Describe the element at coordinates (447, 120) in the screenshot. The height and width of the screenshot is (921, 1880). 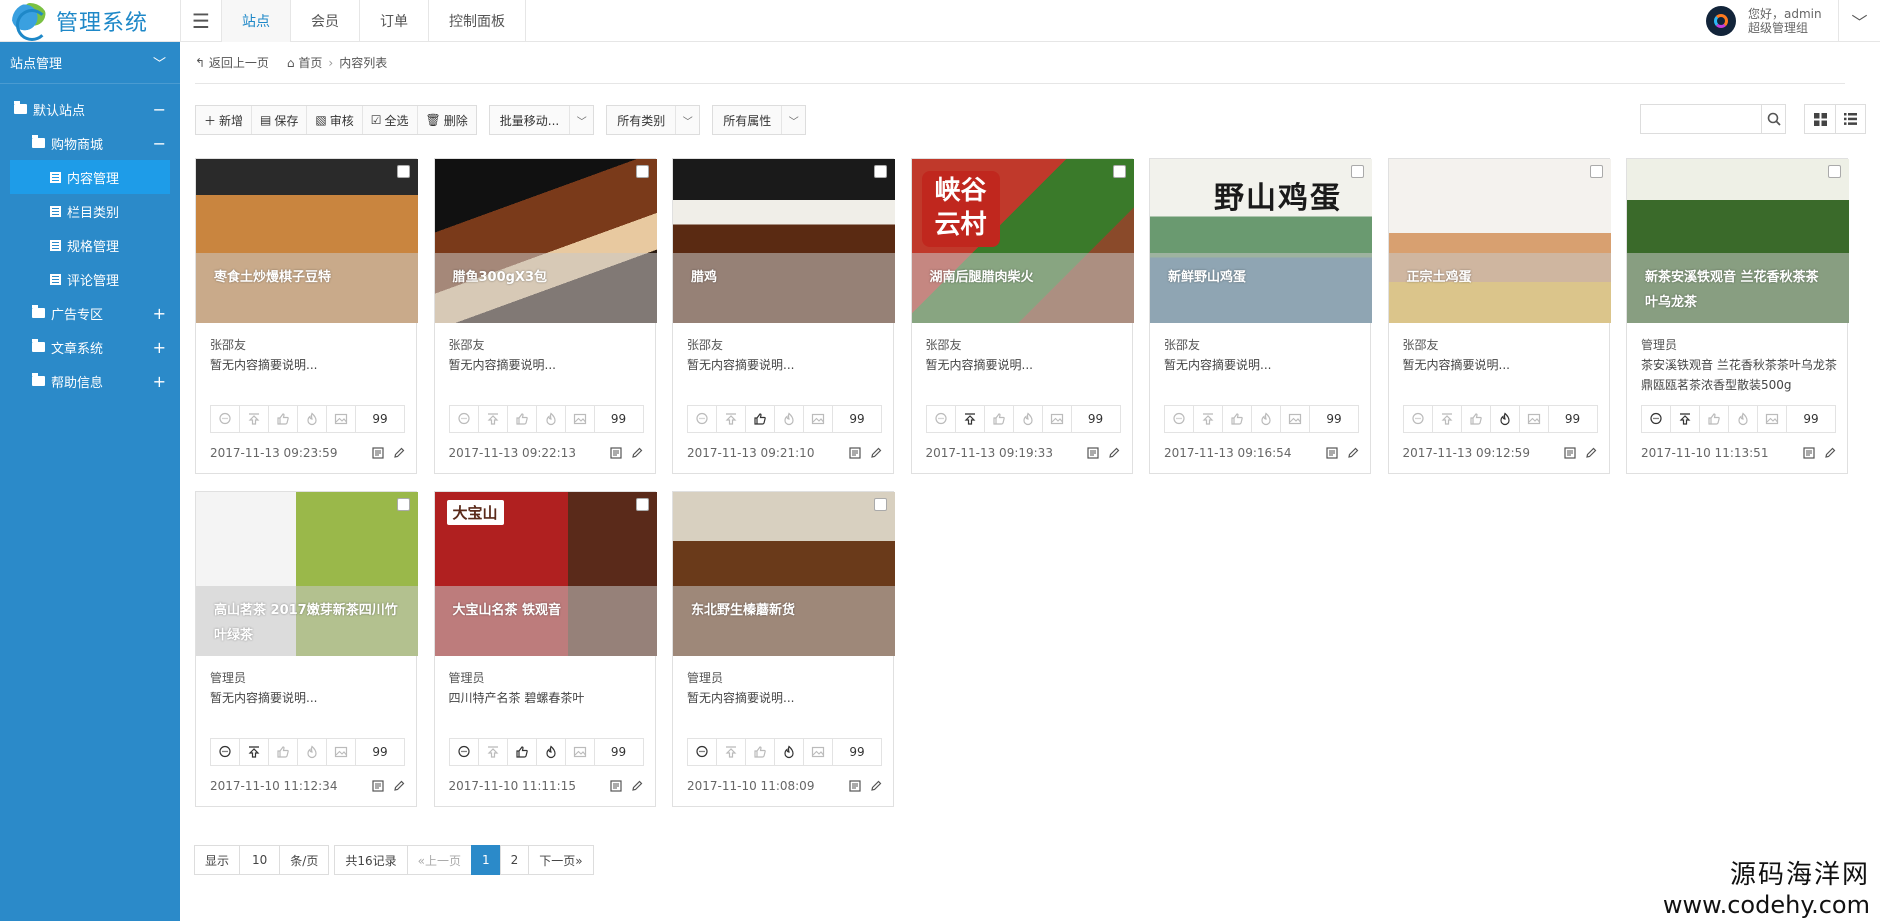
I see `delete-button: 🗑 删除` at that location.